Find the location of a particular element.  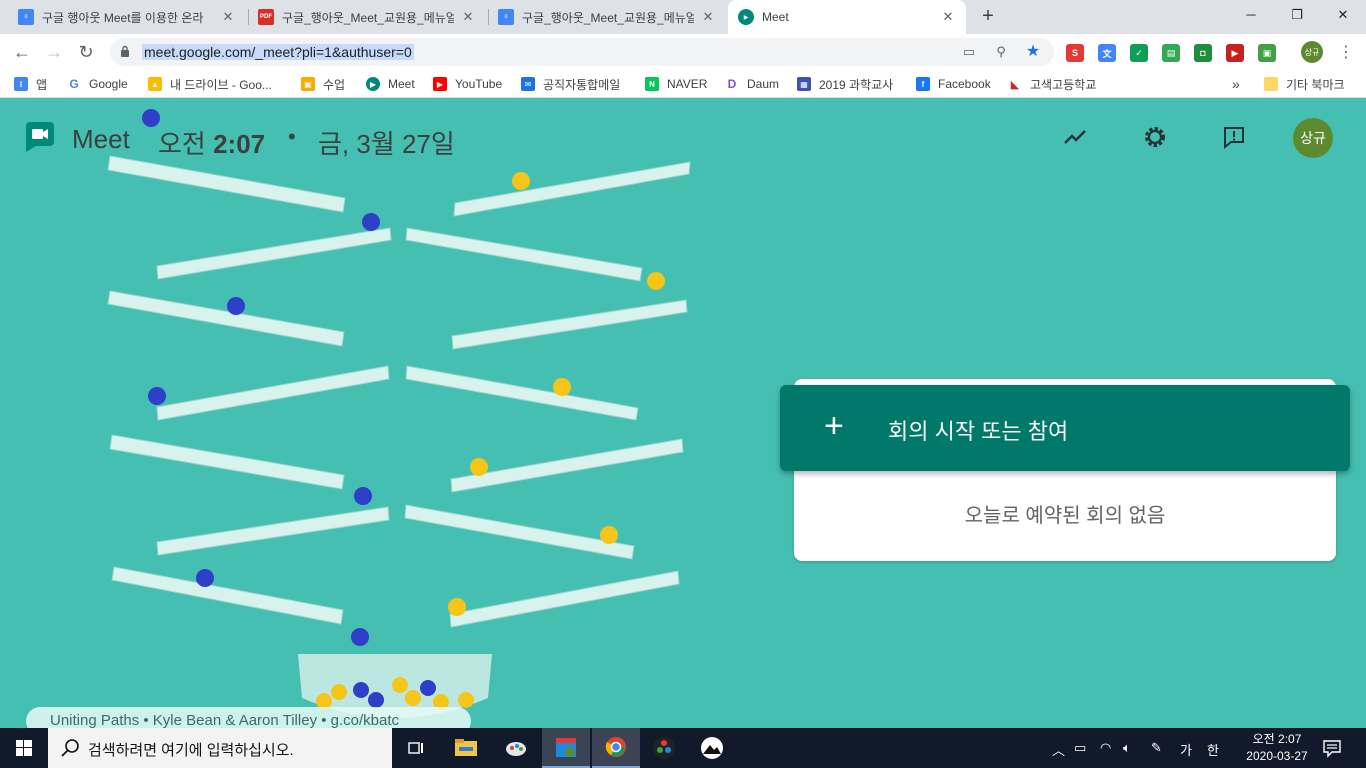

extension-red-icon: ▶ is located at coordinates (1235, 53).